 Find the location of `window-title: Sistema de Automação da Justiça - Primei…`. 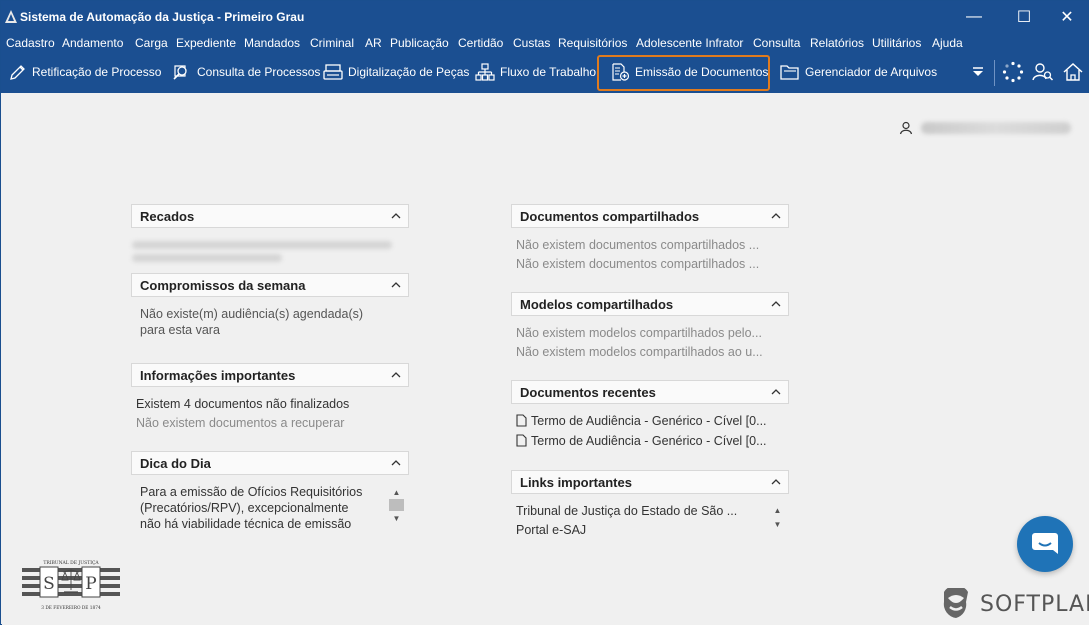

window-title: Sistema de Automação da Justiça - Primei… is located at coordinates (162, 17).